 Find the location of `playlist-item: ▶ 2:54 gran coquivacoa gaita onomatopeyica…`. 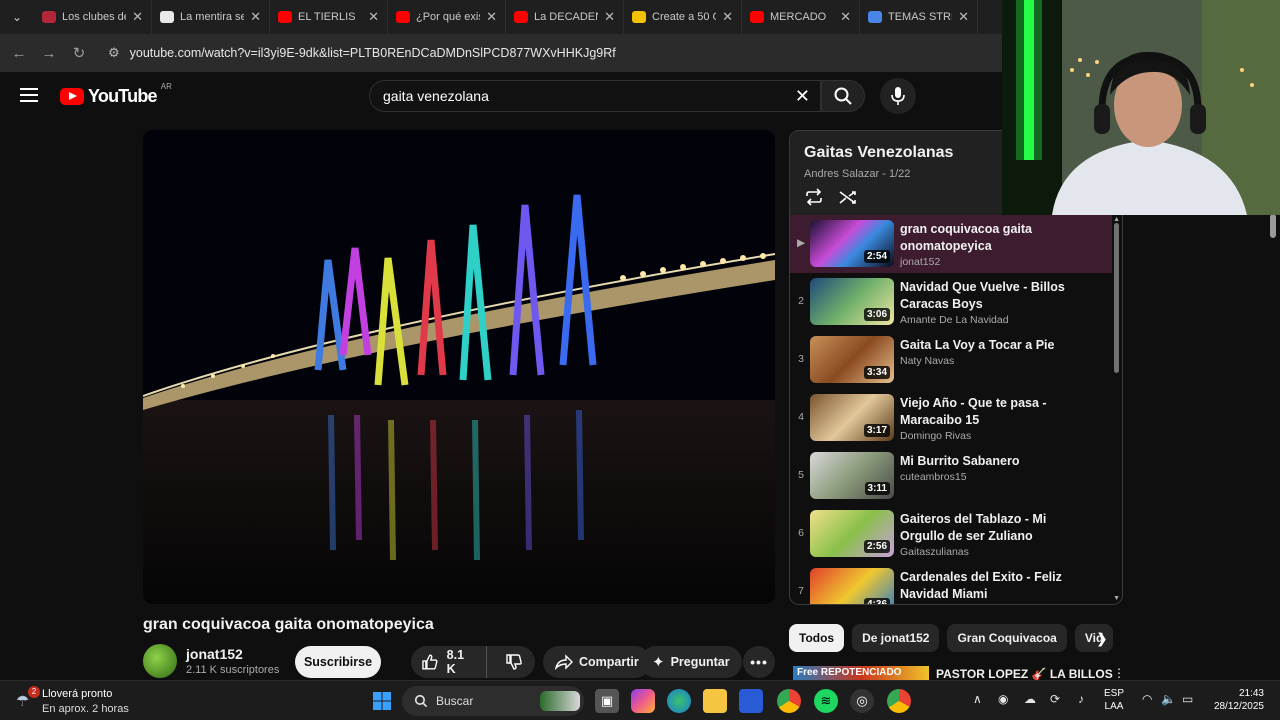

playlist-item: ▶ 2:54 gran coquivacoa gaita onomatopeyica… is located at coordinates (951, 244).